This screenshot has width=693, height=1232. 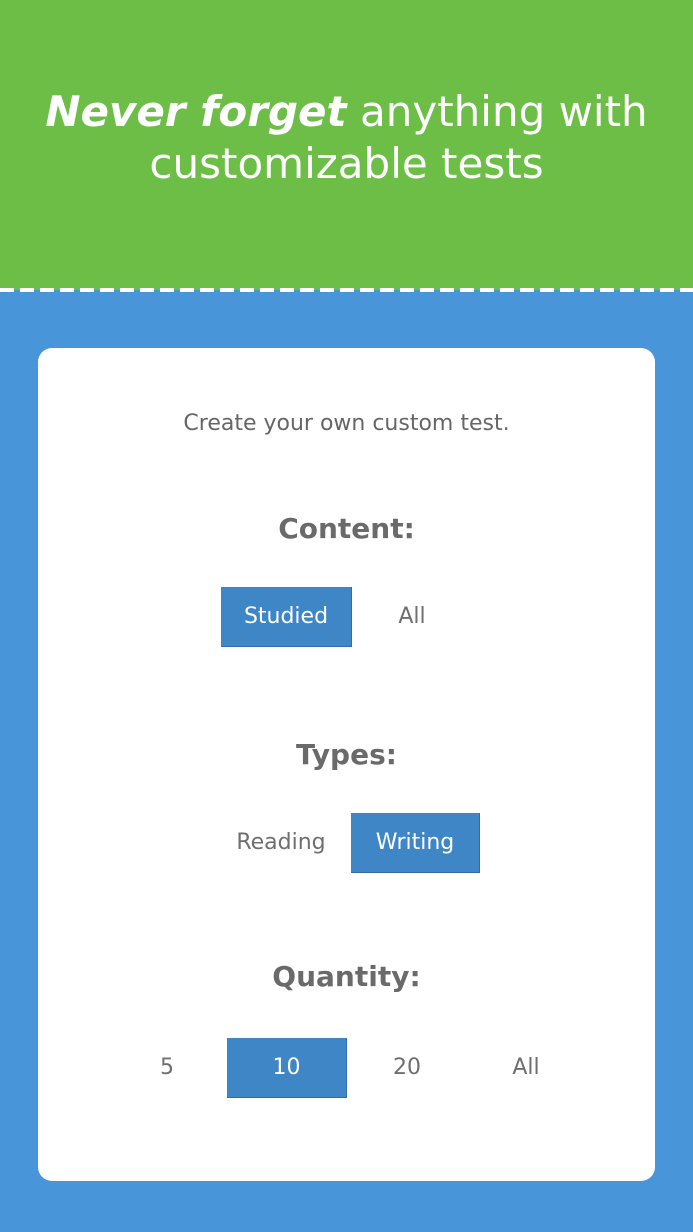 What do you see at coordinates (346, 754) in the screenshot?
I see `types-section-title: Types:` at bounding box center [346, 754].